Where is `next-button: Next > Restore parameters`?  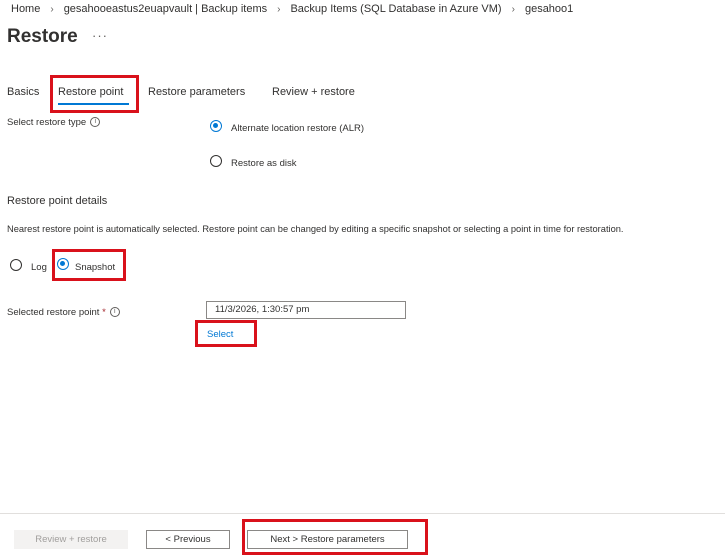
next-button: Next > Restore parameters is located at coordinates (327, 539).